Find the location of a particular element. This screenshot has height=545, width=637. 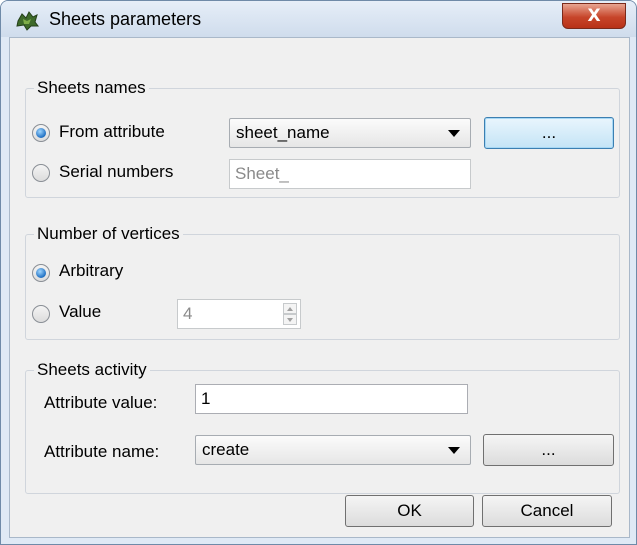

vertex-count-spinbox: 4 is located at coordinates (239, 314).